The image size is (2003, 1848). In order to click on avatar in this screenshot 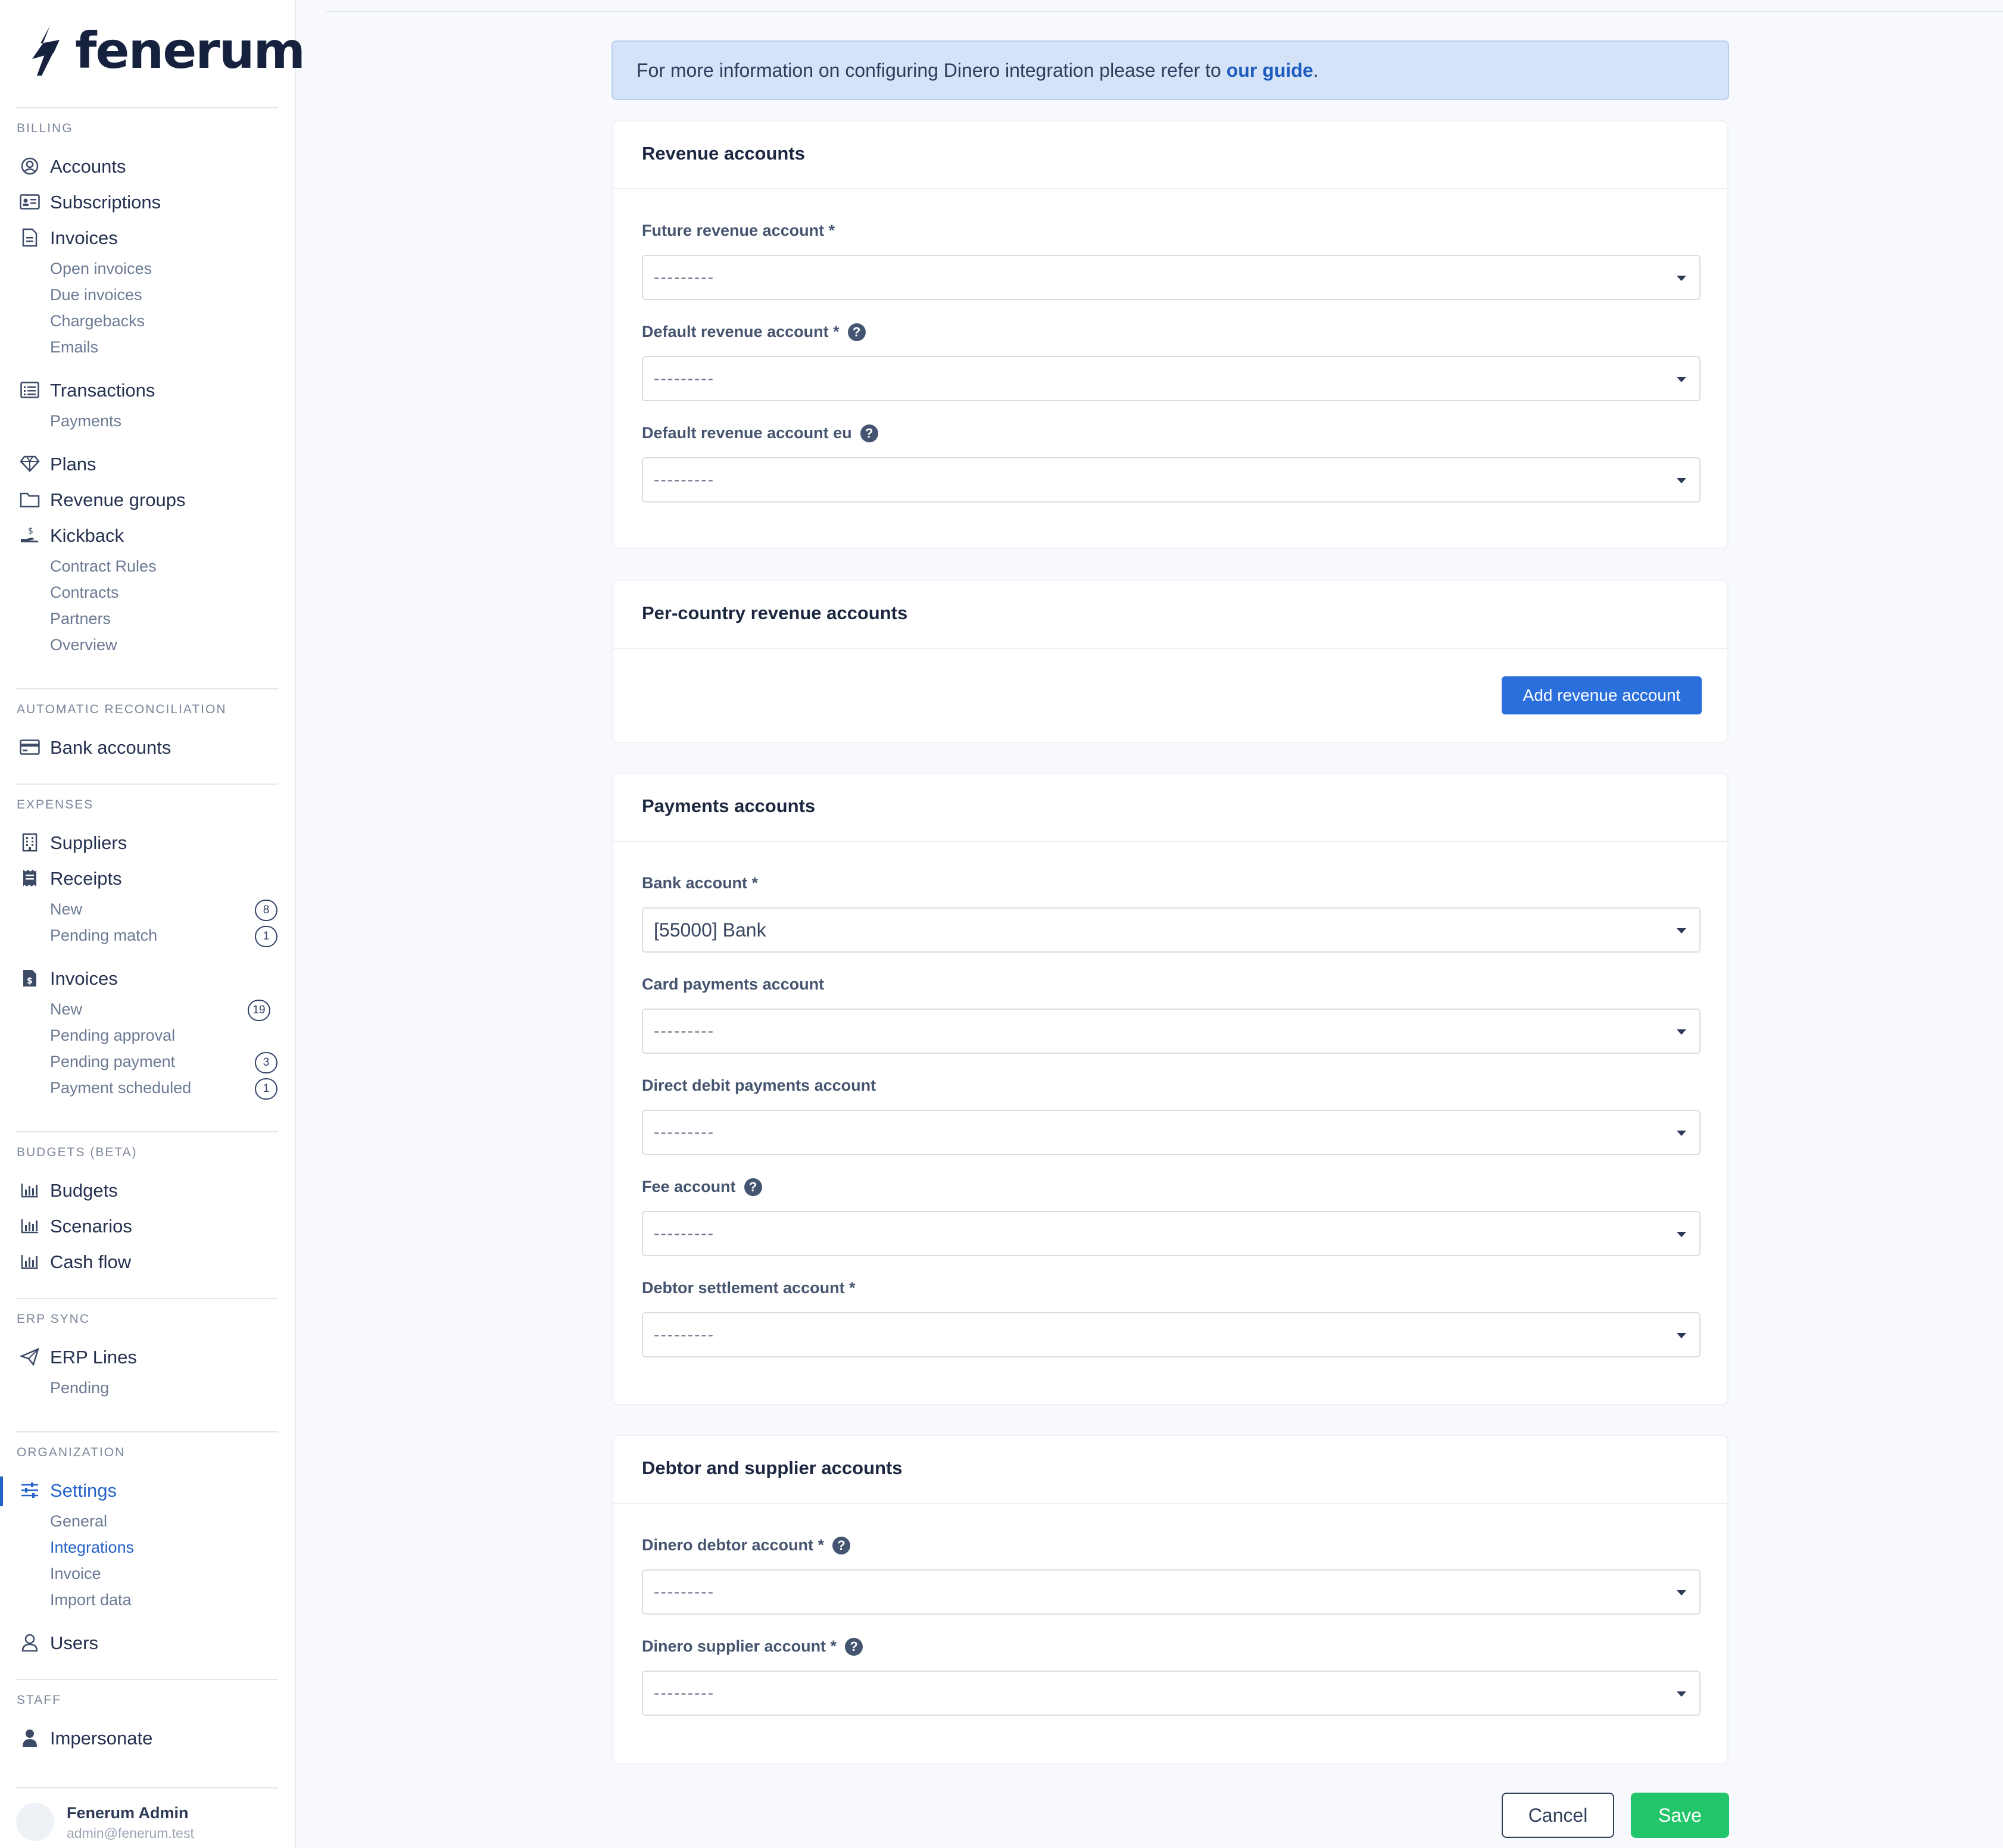, I will do `click(35, 1822)`.